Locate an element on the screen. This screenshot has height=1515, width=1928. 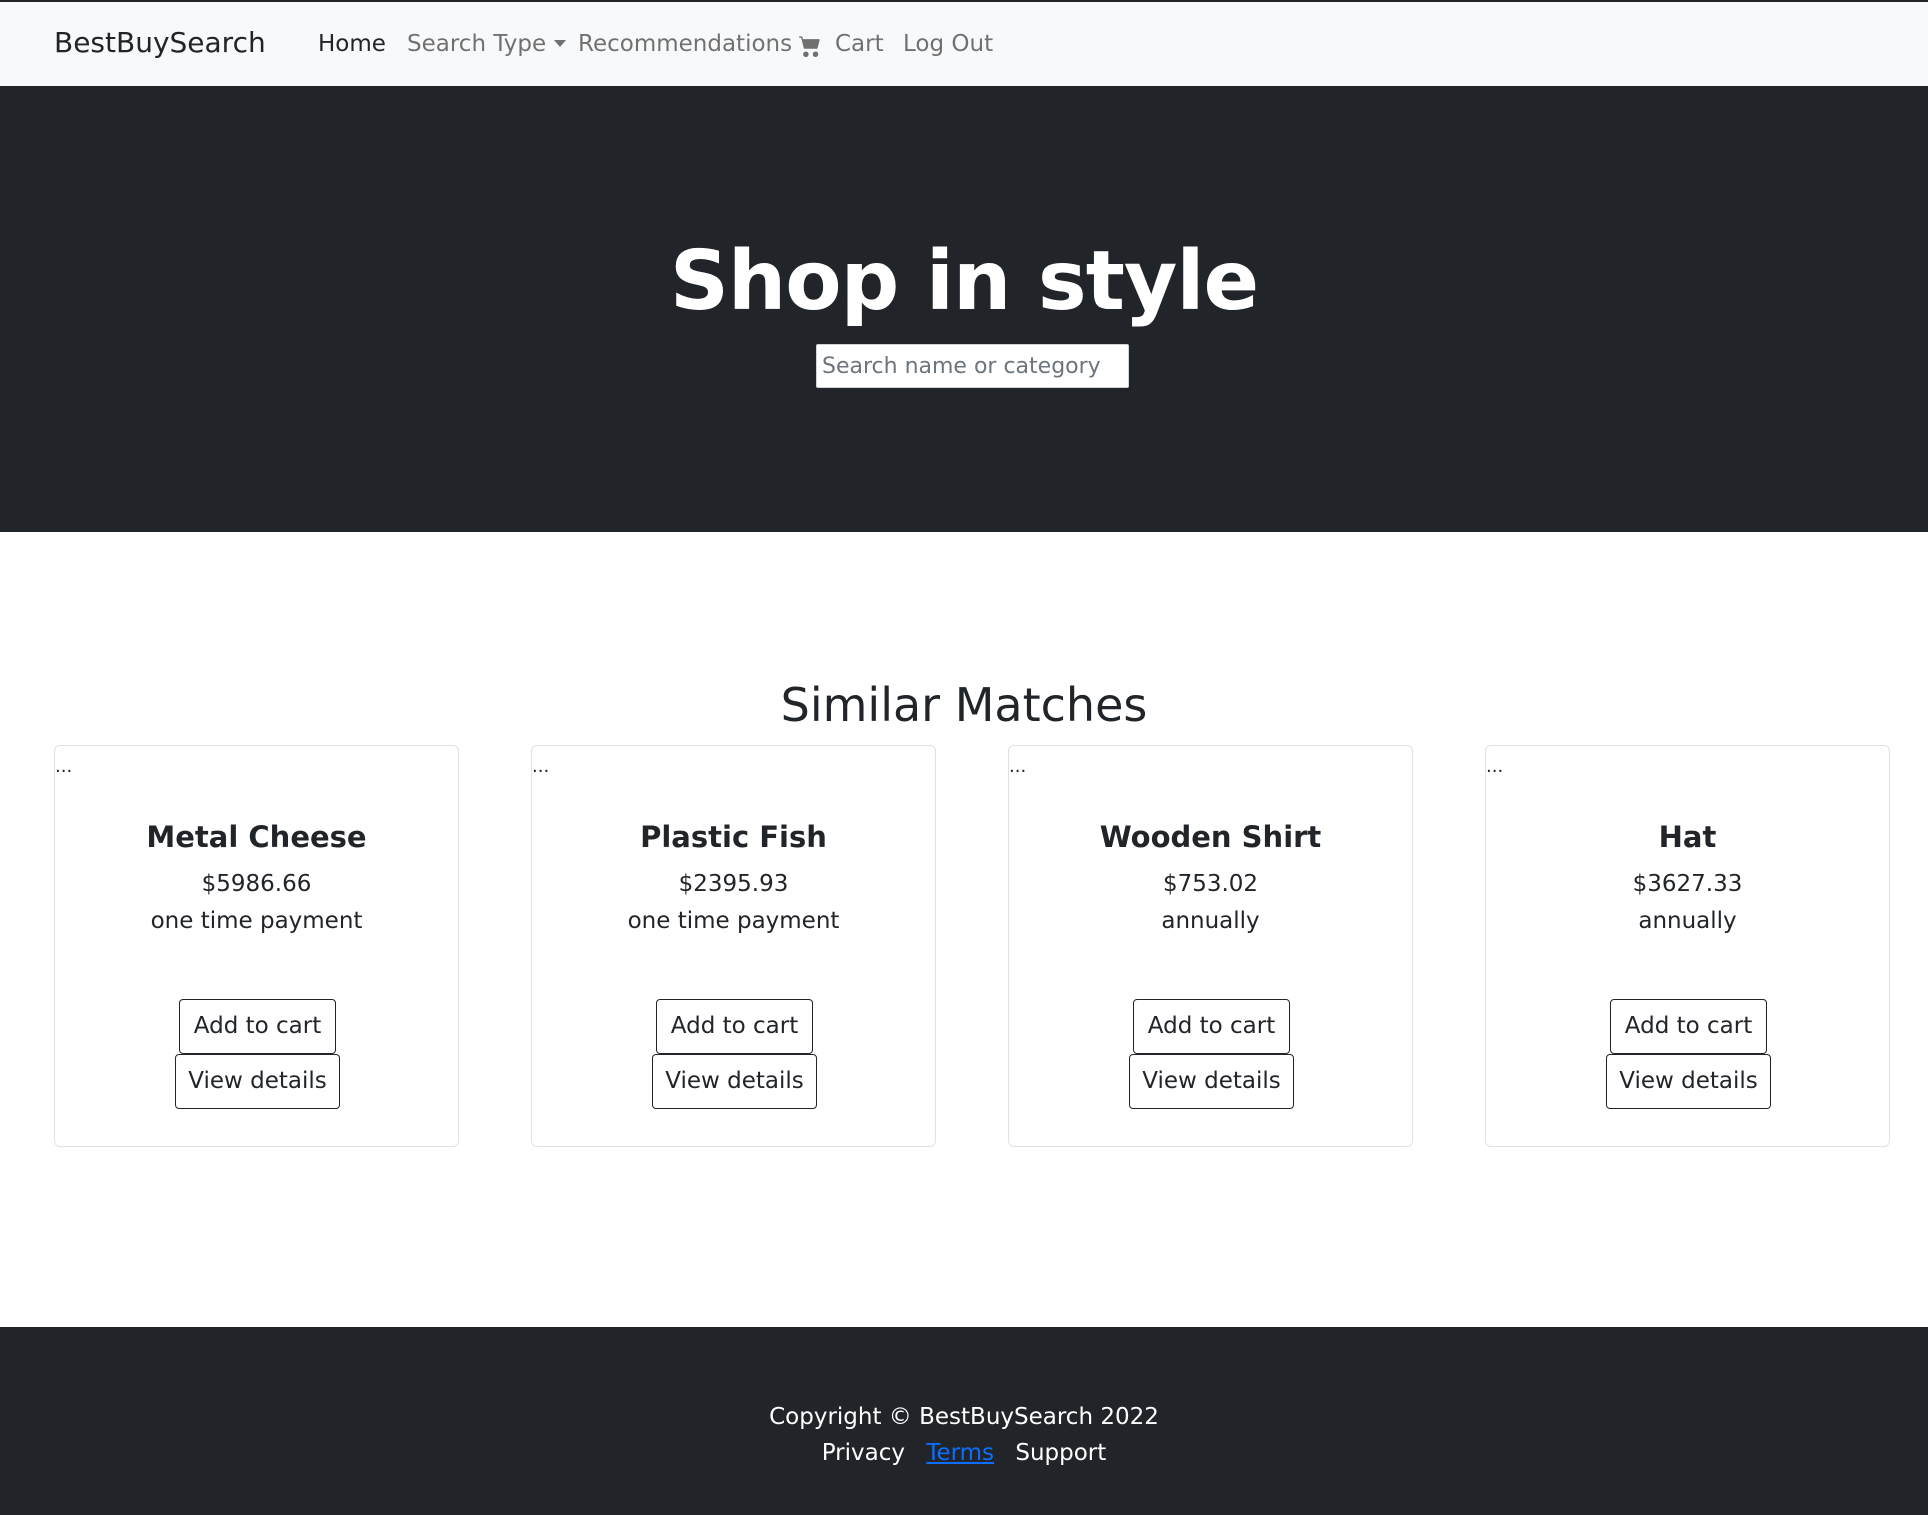
footer-privacy-link: Privacy is located at coordinates (863, 1453).